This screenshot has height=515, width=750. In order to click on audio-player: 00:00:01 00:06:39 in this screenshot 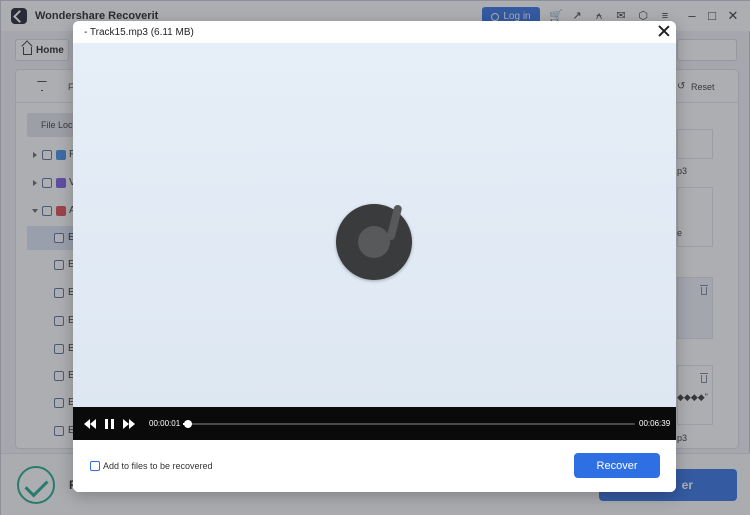, I will do `click(374, 423)`.